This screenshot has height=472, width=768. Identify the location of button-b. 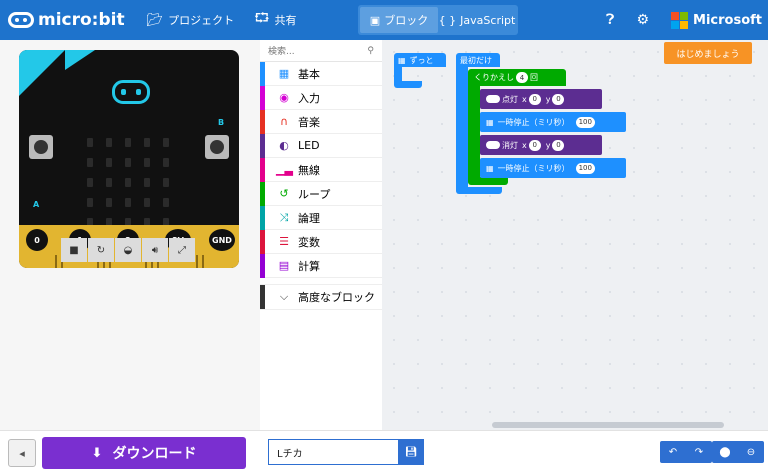
(217, 147).